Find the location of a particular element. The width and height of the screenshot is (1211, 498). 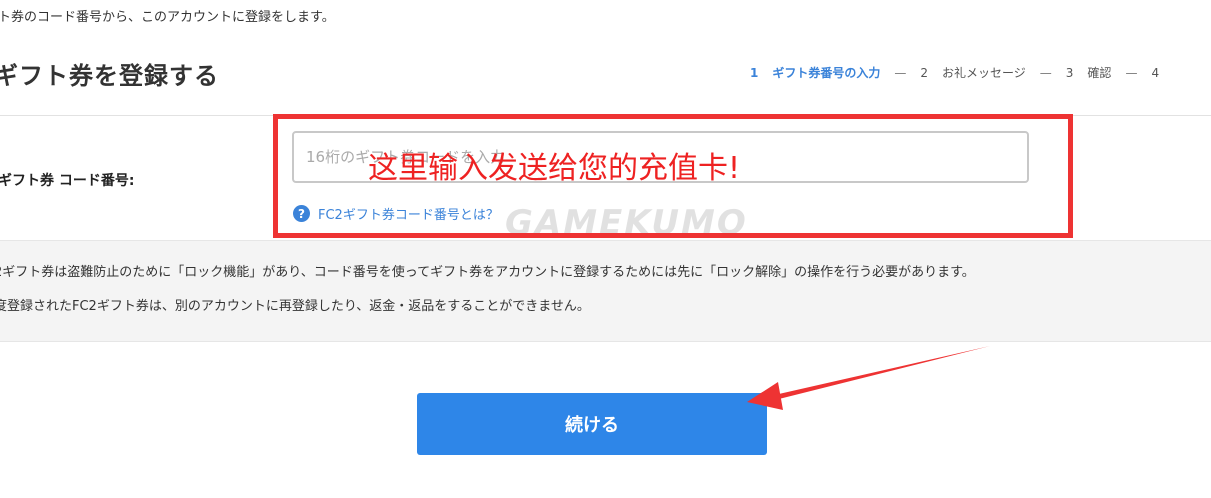

intro-text: ト券のコード番号から、このアカウントに登録をします。 is located at coordinates (167, 17).